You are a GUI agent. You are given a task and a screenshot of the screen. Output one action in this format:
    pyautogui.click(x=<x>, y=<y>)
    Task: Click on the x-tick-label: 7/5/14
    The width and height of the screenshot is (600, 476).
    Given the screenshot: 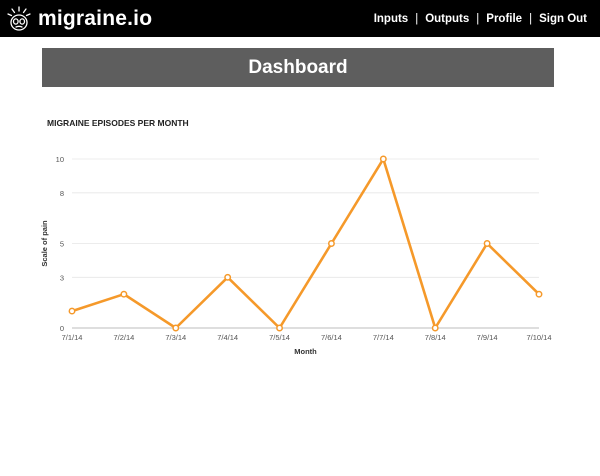 What is the action you would take?
    pyautogui.click(x=279, y=337)
    